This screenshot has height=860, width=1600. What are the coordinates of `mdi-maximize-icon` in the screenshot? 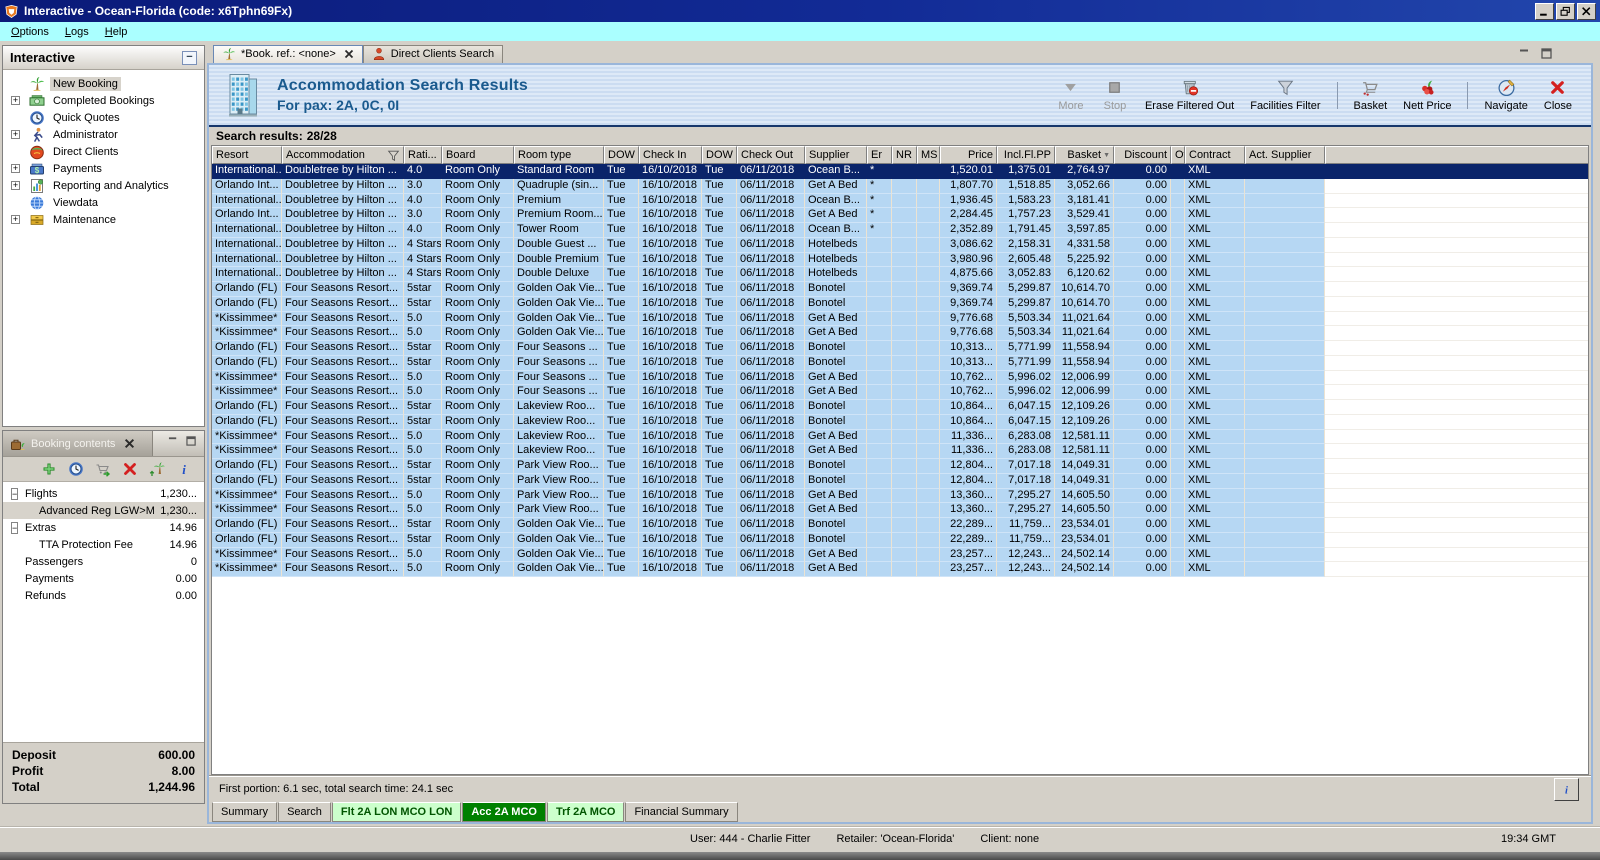 It's located at (1547, 53).